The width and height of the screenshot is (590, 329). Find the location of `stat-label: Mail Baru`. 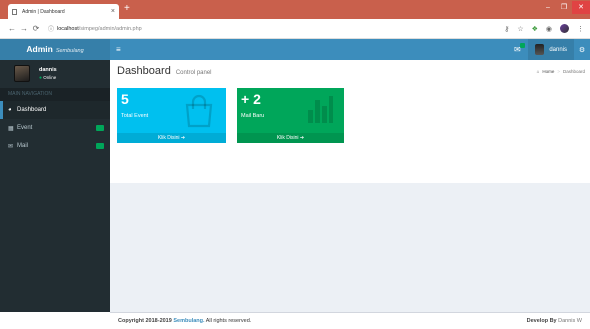

stat-label: Mail Baru is located at coordinates (253, 116).